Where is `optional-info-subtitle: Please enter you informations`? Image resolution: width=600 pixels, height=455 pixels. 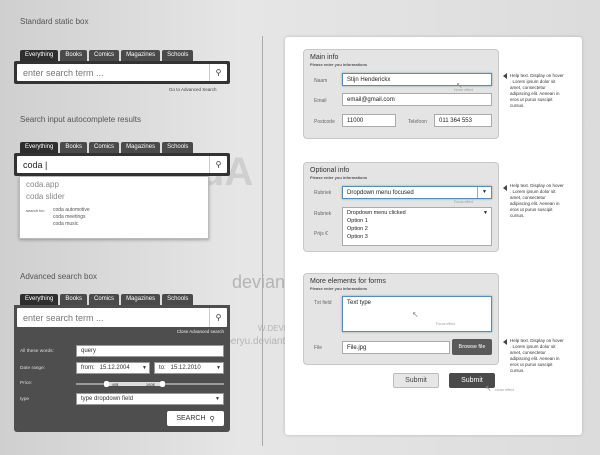
optional-info-subtitle: Please enter you informations is located at coordinates (339, 177).